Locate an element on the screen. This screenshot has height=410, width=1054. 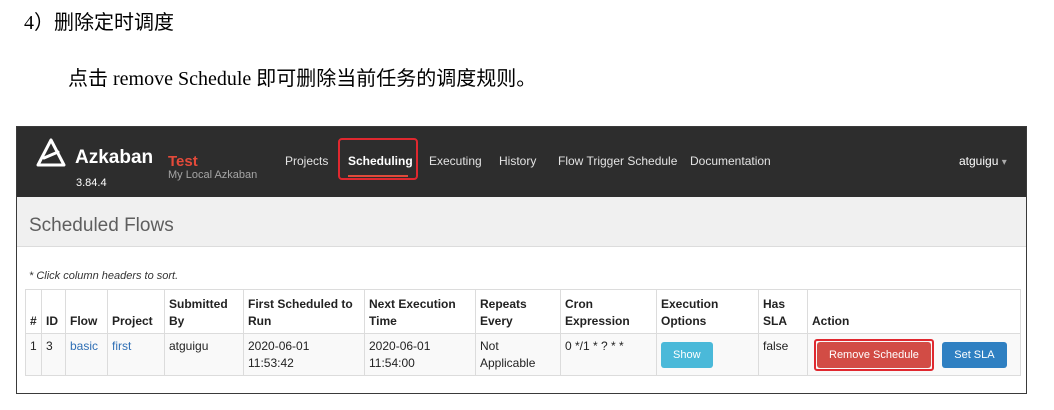
active-tab-indicator is located at coordinates (378, 176).